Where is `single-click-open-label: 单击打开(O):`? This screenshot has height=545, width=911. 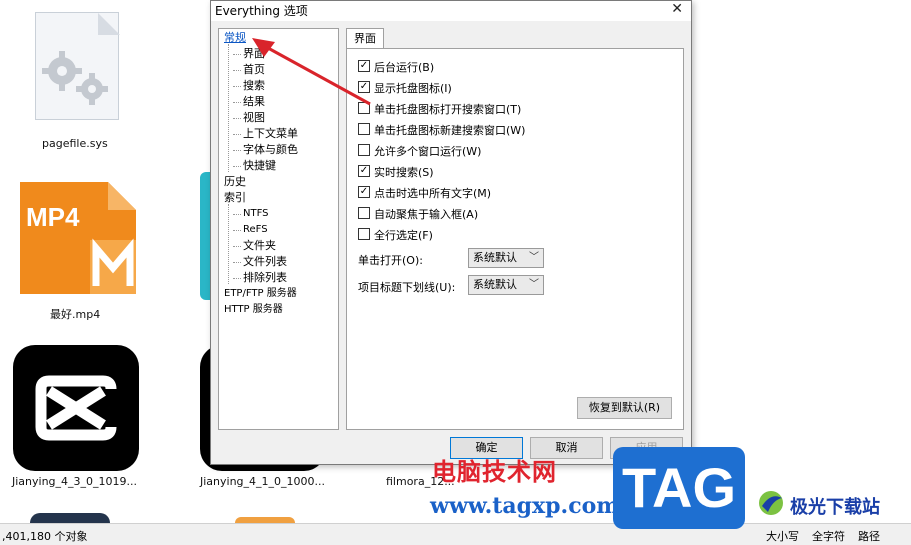
single-click-open-label: 单击打开(O): is located at coordinates (390, 260).